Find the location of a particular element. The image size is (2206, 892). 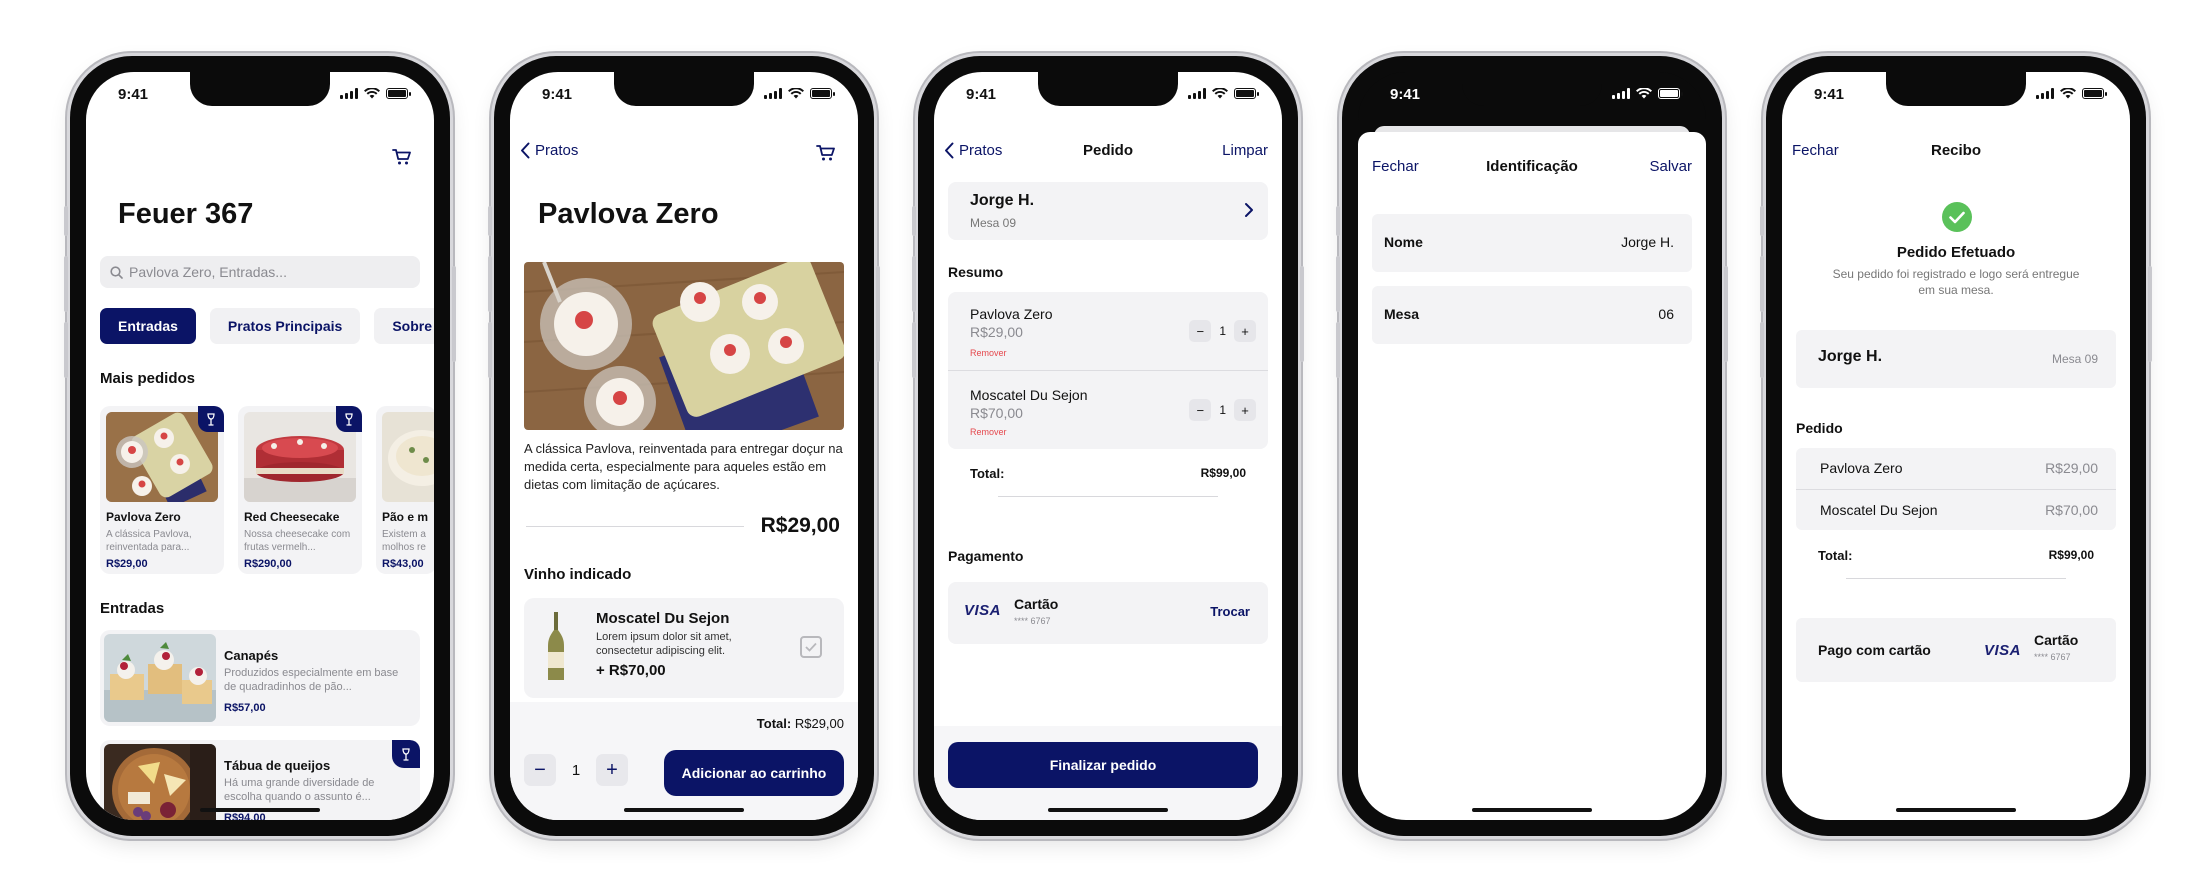

customer-name: Jorge H. is located at coordinates (1002, 200).